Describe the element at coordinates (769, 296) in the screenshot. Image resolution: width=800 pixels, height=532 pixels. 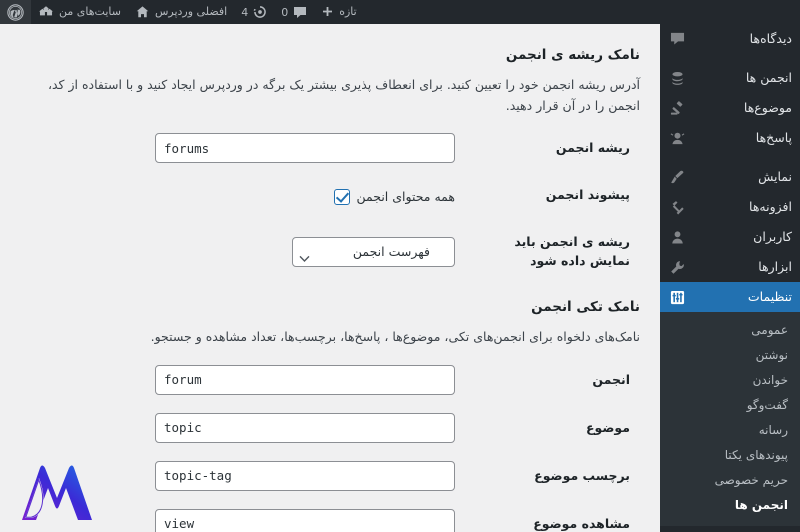
I see `sidebar-item-settings-label: تنظیمات` at that location.